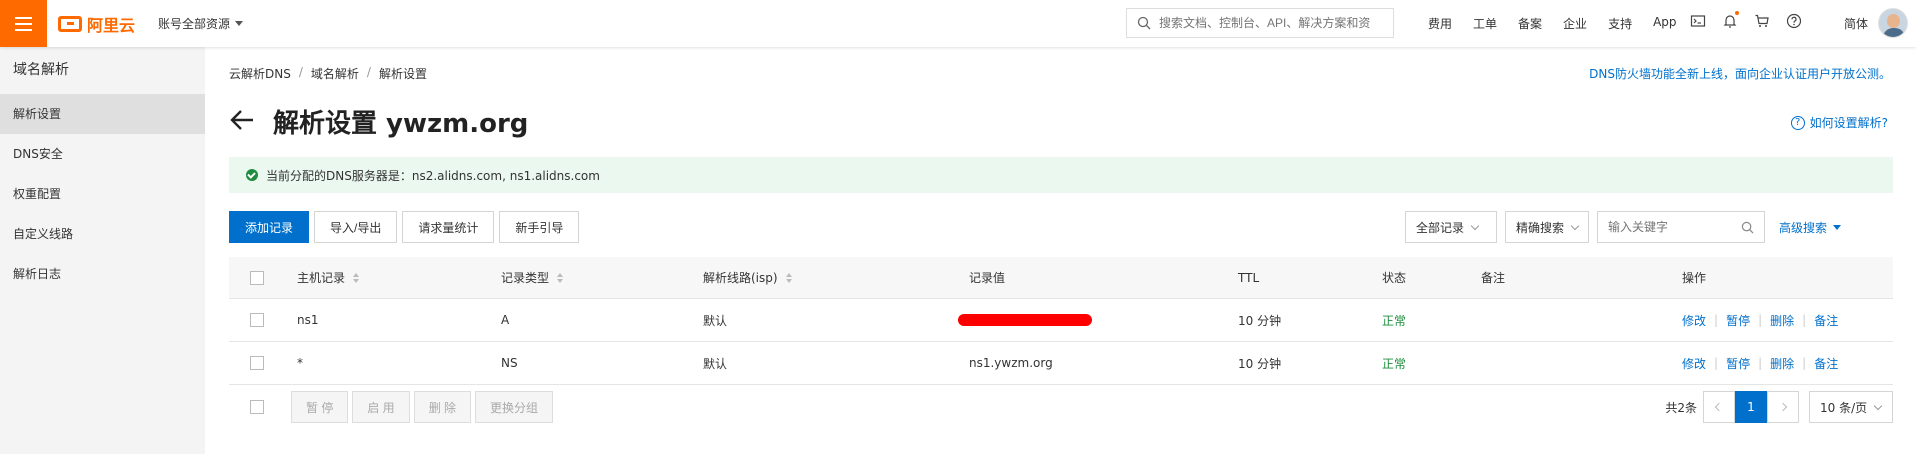  I want to click on sidebar-item-dns-log: 解析日志, so click(102, 274).